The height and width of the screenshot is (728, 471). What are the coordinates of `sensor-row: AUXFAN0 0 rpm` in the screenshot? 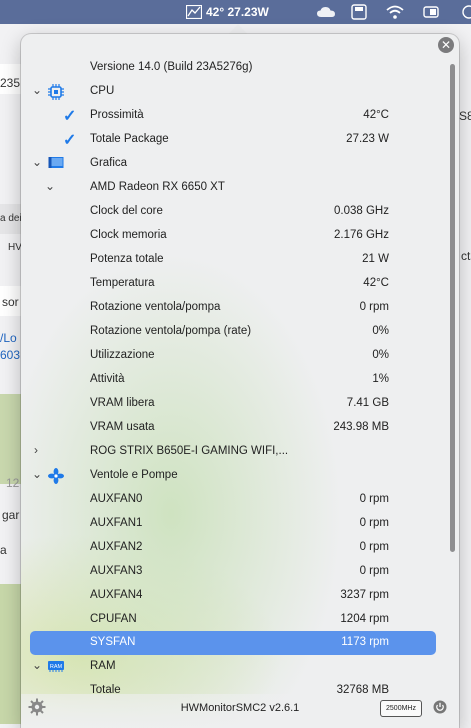 It's located at (240, 500).